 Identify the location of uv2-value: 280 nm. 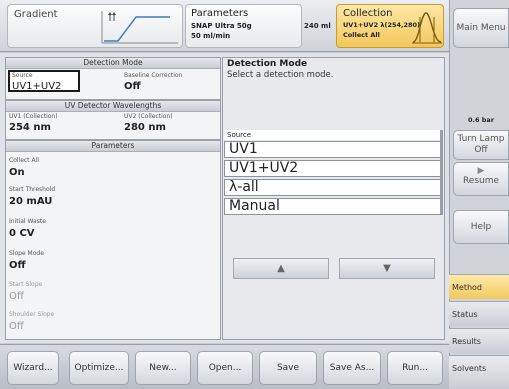
(145, 127).